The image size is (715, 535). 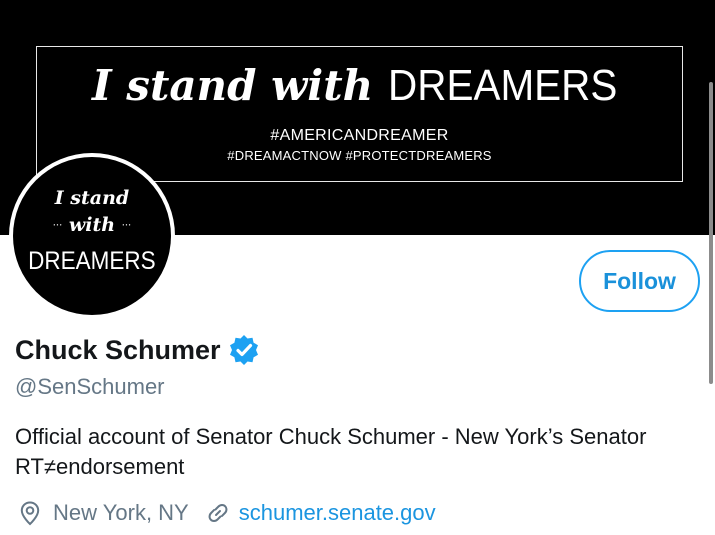 I want to click on avatar-text-with: with, so click(x=92, y=225).